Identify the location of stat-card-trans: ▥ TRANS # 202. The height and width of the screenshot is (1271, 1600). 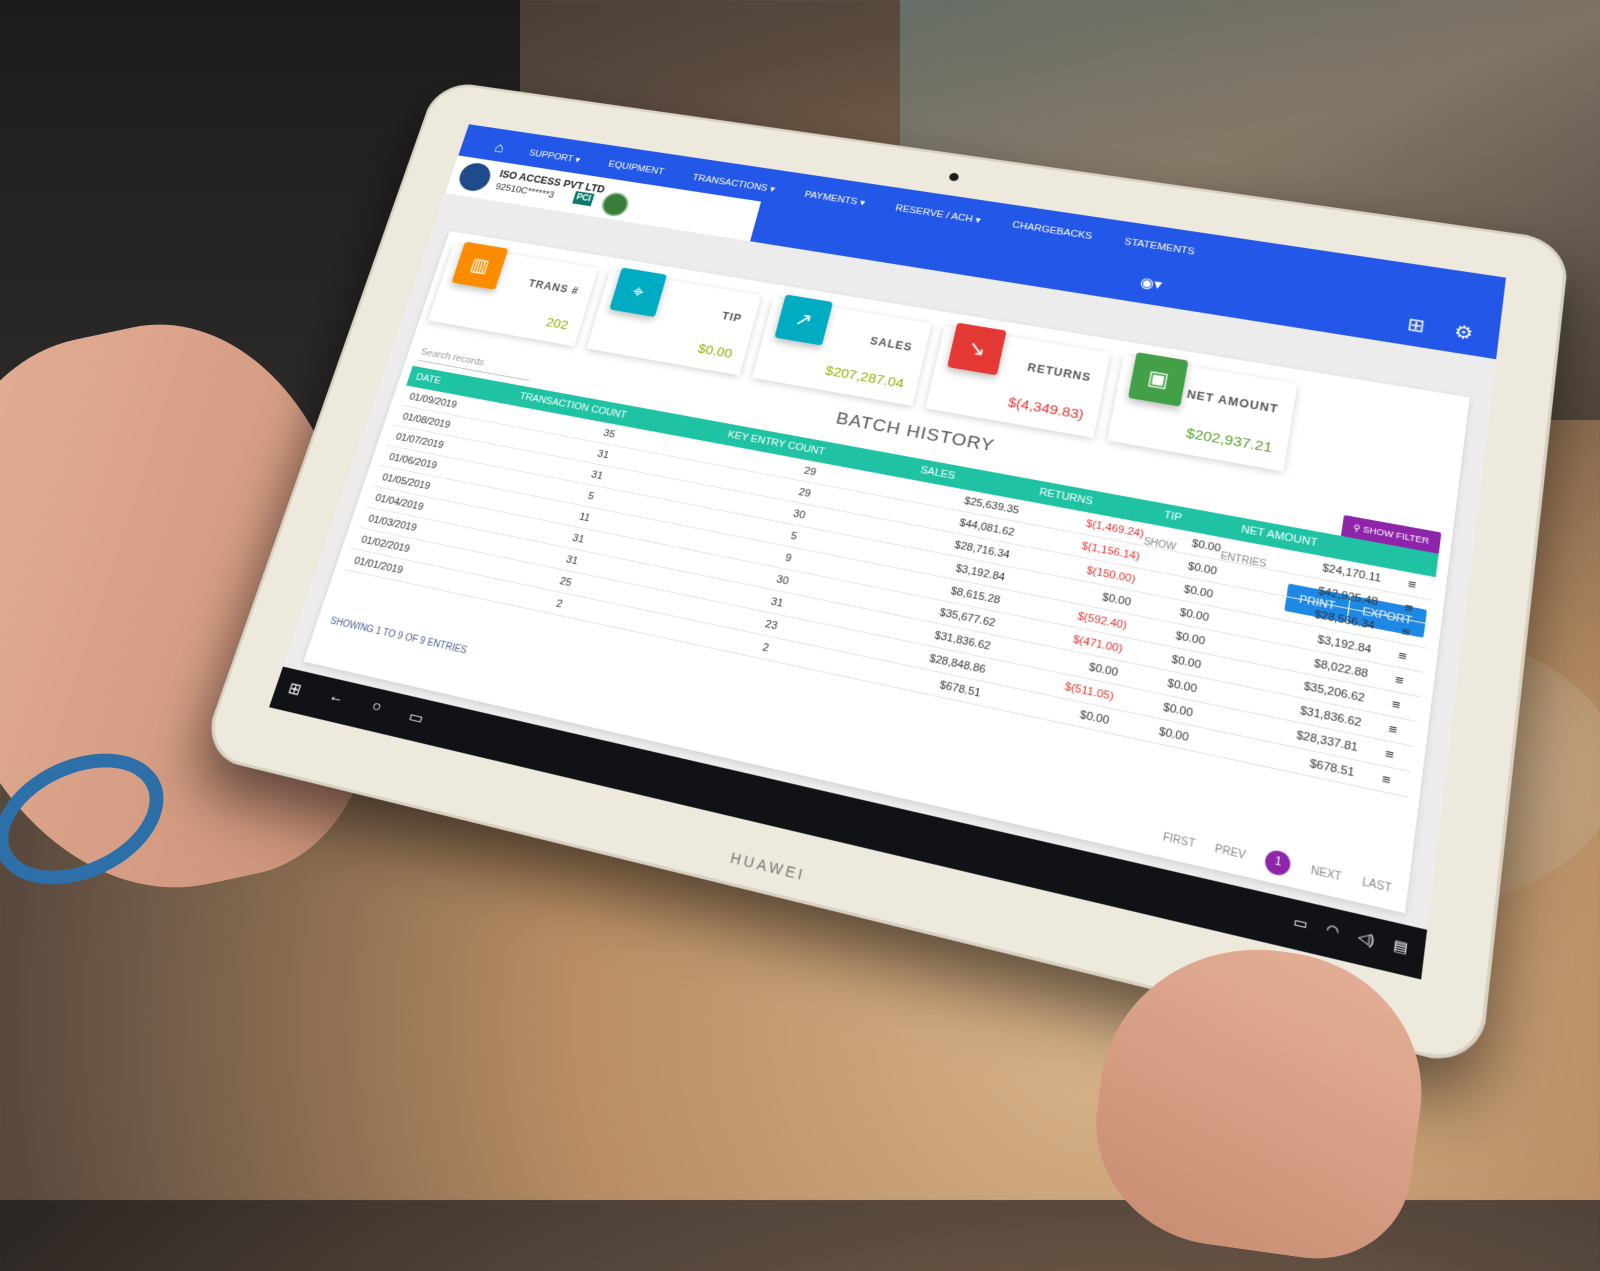
(513, 294).